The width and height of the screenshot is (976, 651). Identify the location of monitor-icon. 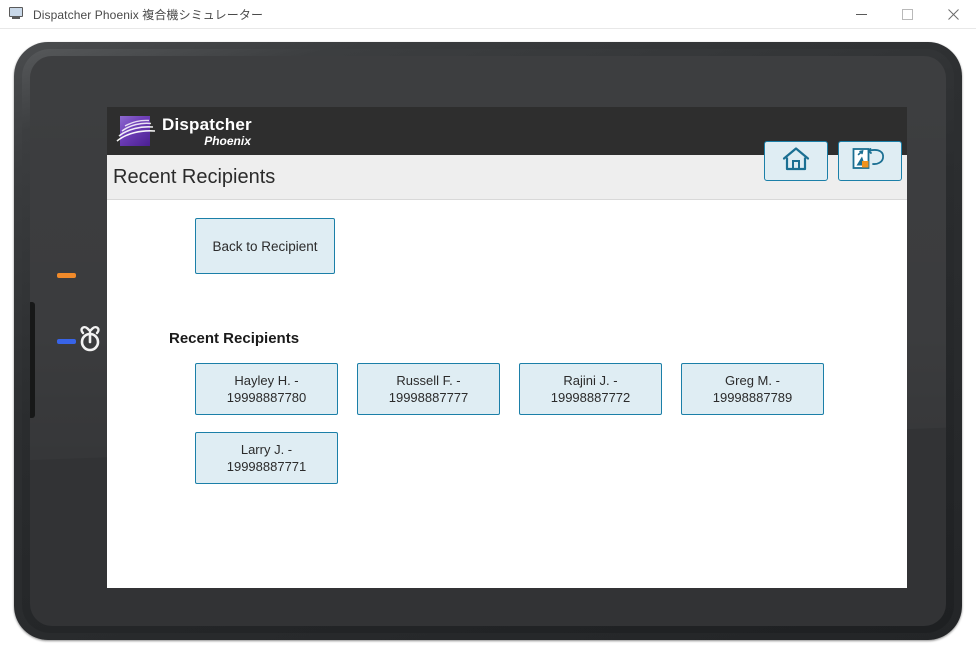
(17, 14).